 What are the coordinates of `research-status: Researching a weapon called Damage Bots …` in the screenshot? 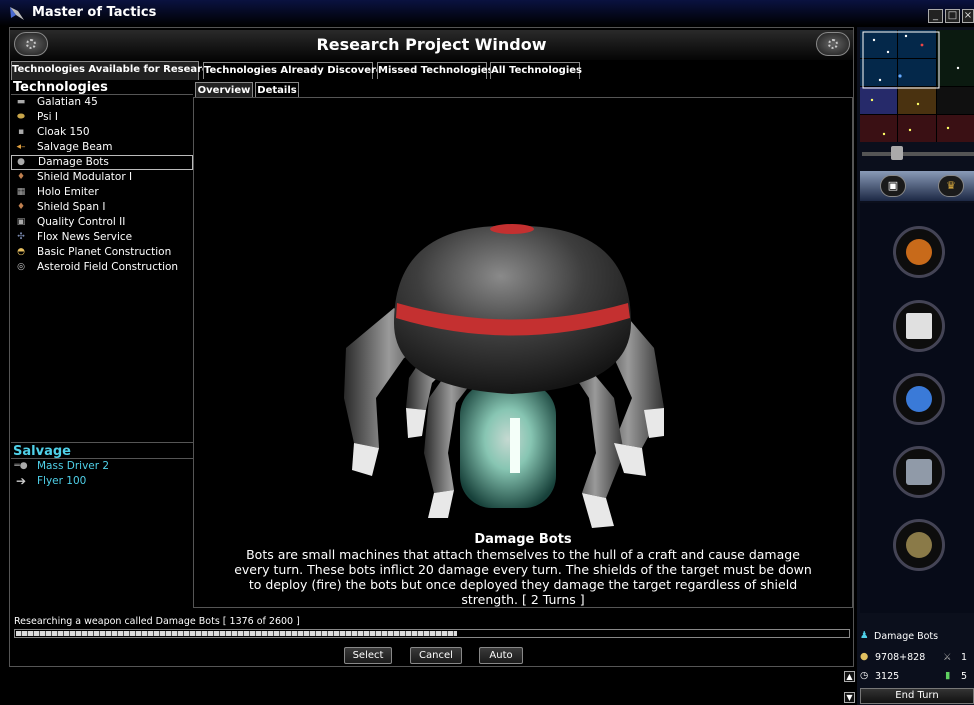 It's located at (157, 621).